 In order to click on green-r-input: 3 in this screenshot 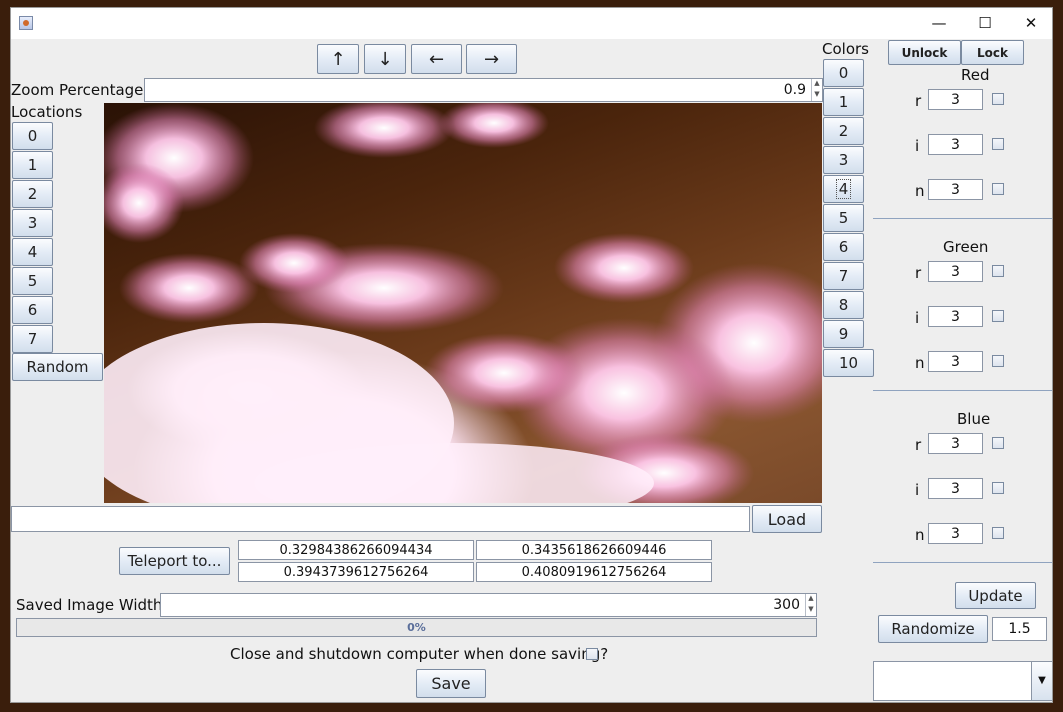, I will do `click(955, 271)`.